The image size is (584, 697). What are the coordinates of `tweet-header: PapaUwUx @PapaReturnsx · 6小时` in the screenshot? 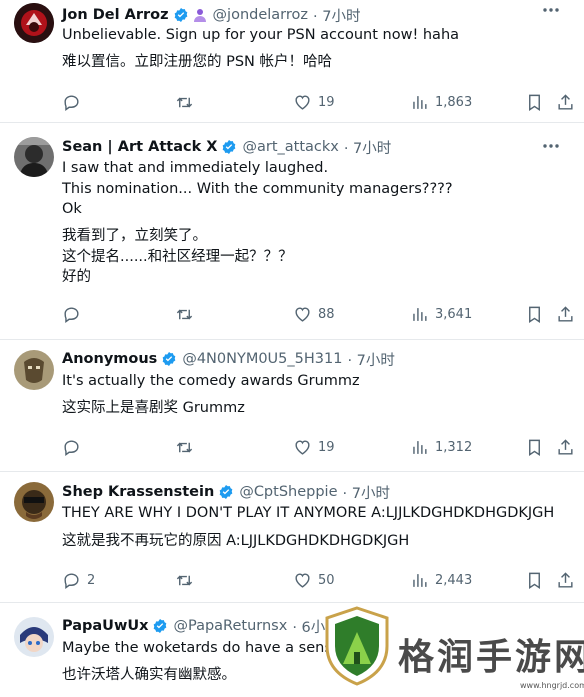 It's located at (201, 626).